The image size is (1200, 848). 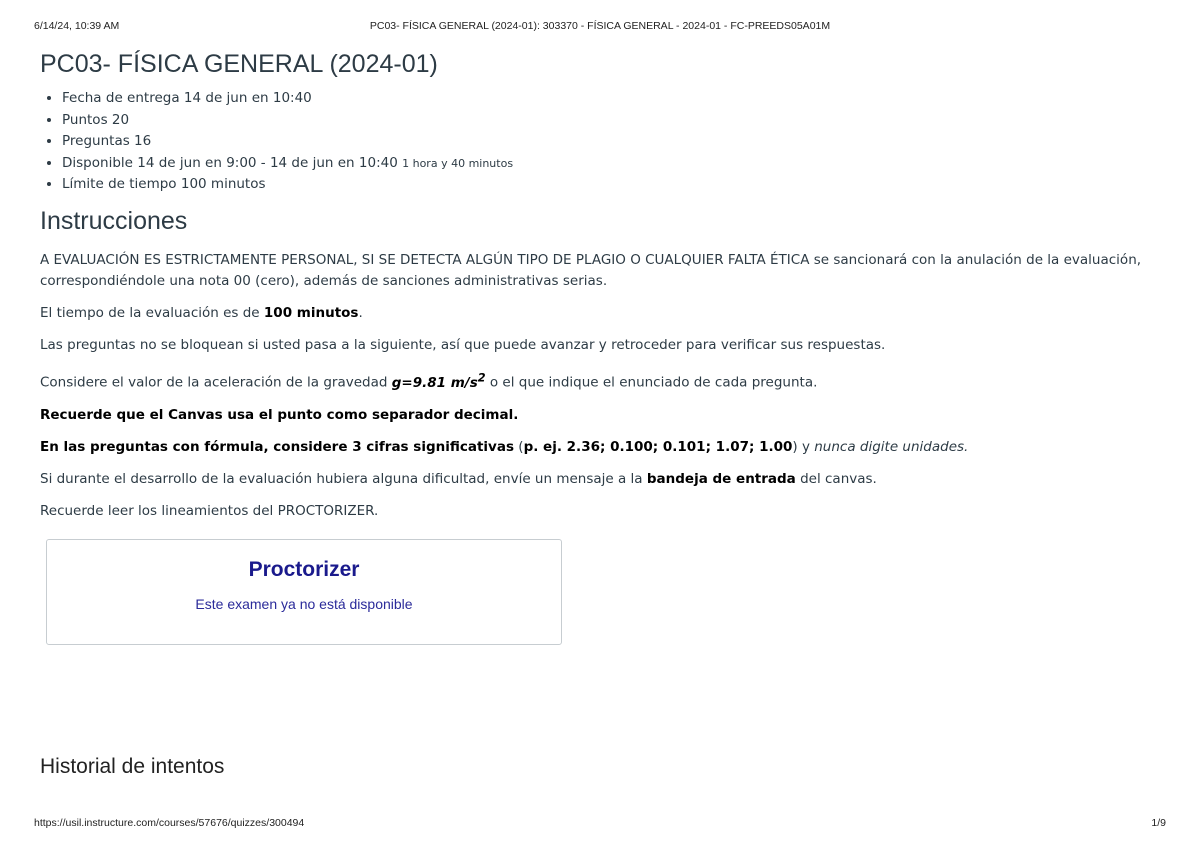 What do you see at coordinates (143, 141) in the screenshot?
I see `detail-value: 16` at bounding box center [143, 141].